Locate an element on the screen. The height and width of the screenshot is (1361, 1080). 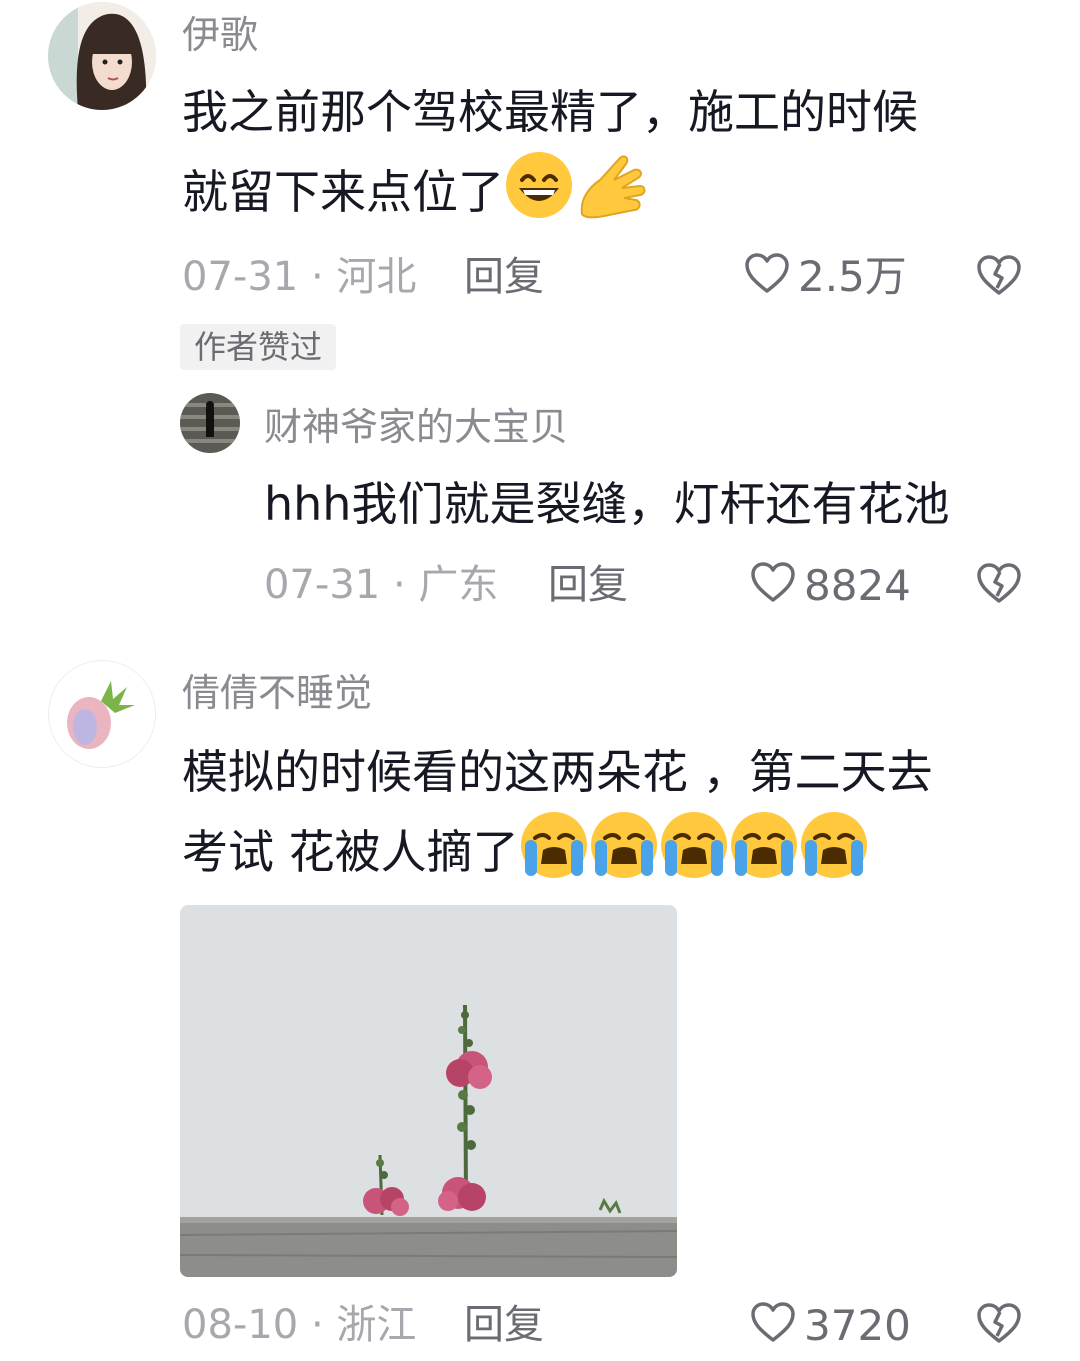
comment-region: 浙江 is located at coordinates (376, 1325).